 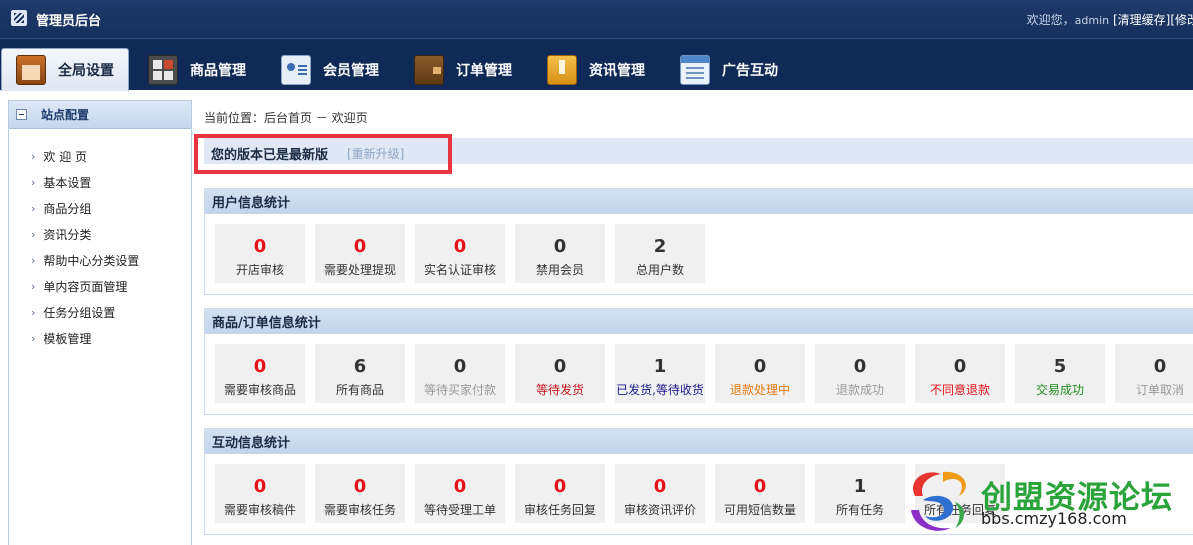 I want to click on stat-all-tasks: 1 所有任务, so click(x=860, y=493).